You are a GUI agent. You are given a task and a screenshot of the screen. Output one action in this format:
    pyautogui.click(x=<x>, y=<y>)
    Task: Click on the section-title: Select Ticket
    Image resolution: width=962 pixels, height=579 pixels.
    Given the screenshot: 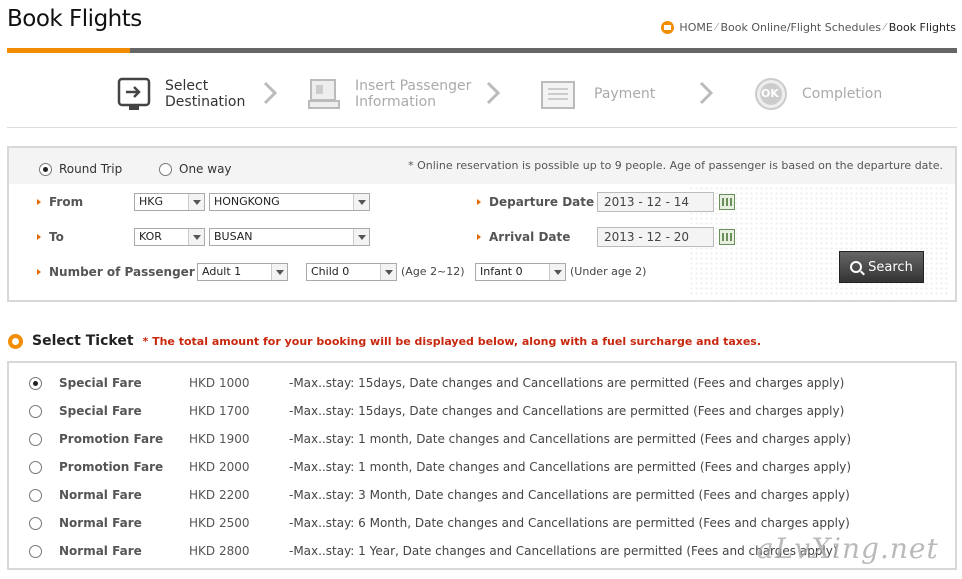 What is the action you would take?
    pyautogui.click(x=83, y=341)
    